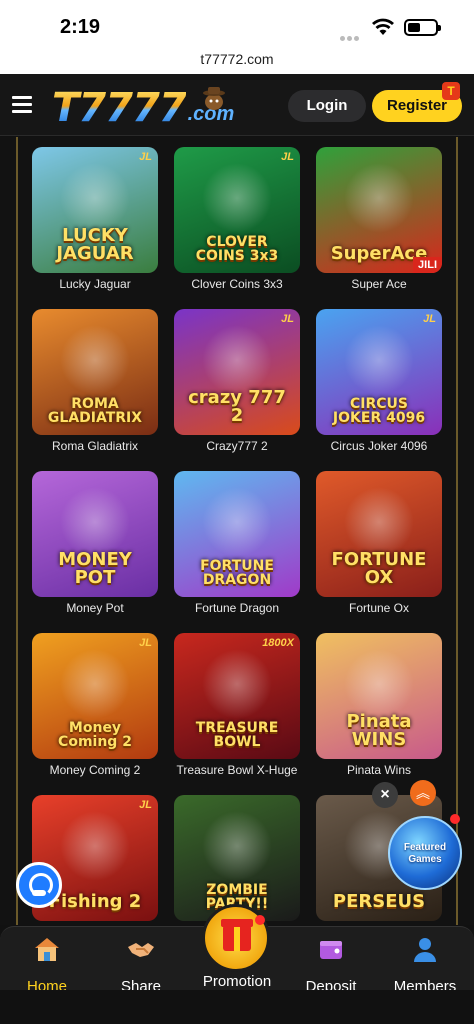 The image size is (474, 1024). I want to click on game-thumbnail: Pinata WINS, so click(379, 696).